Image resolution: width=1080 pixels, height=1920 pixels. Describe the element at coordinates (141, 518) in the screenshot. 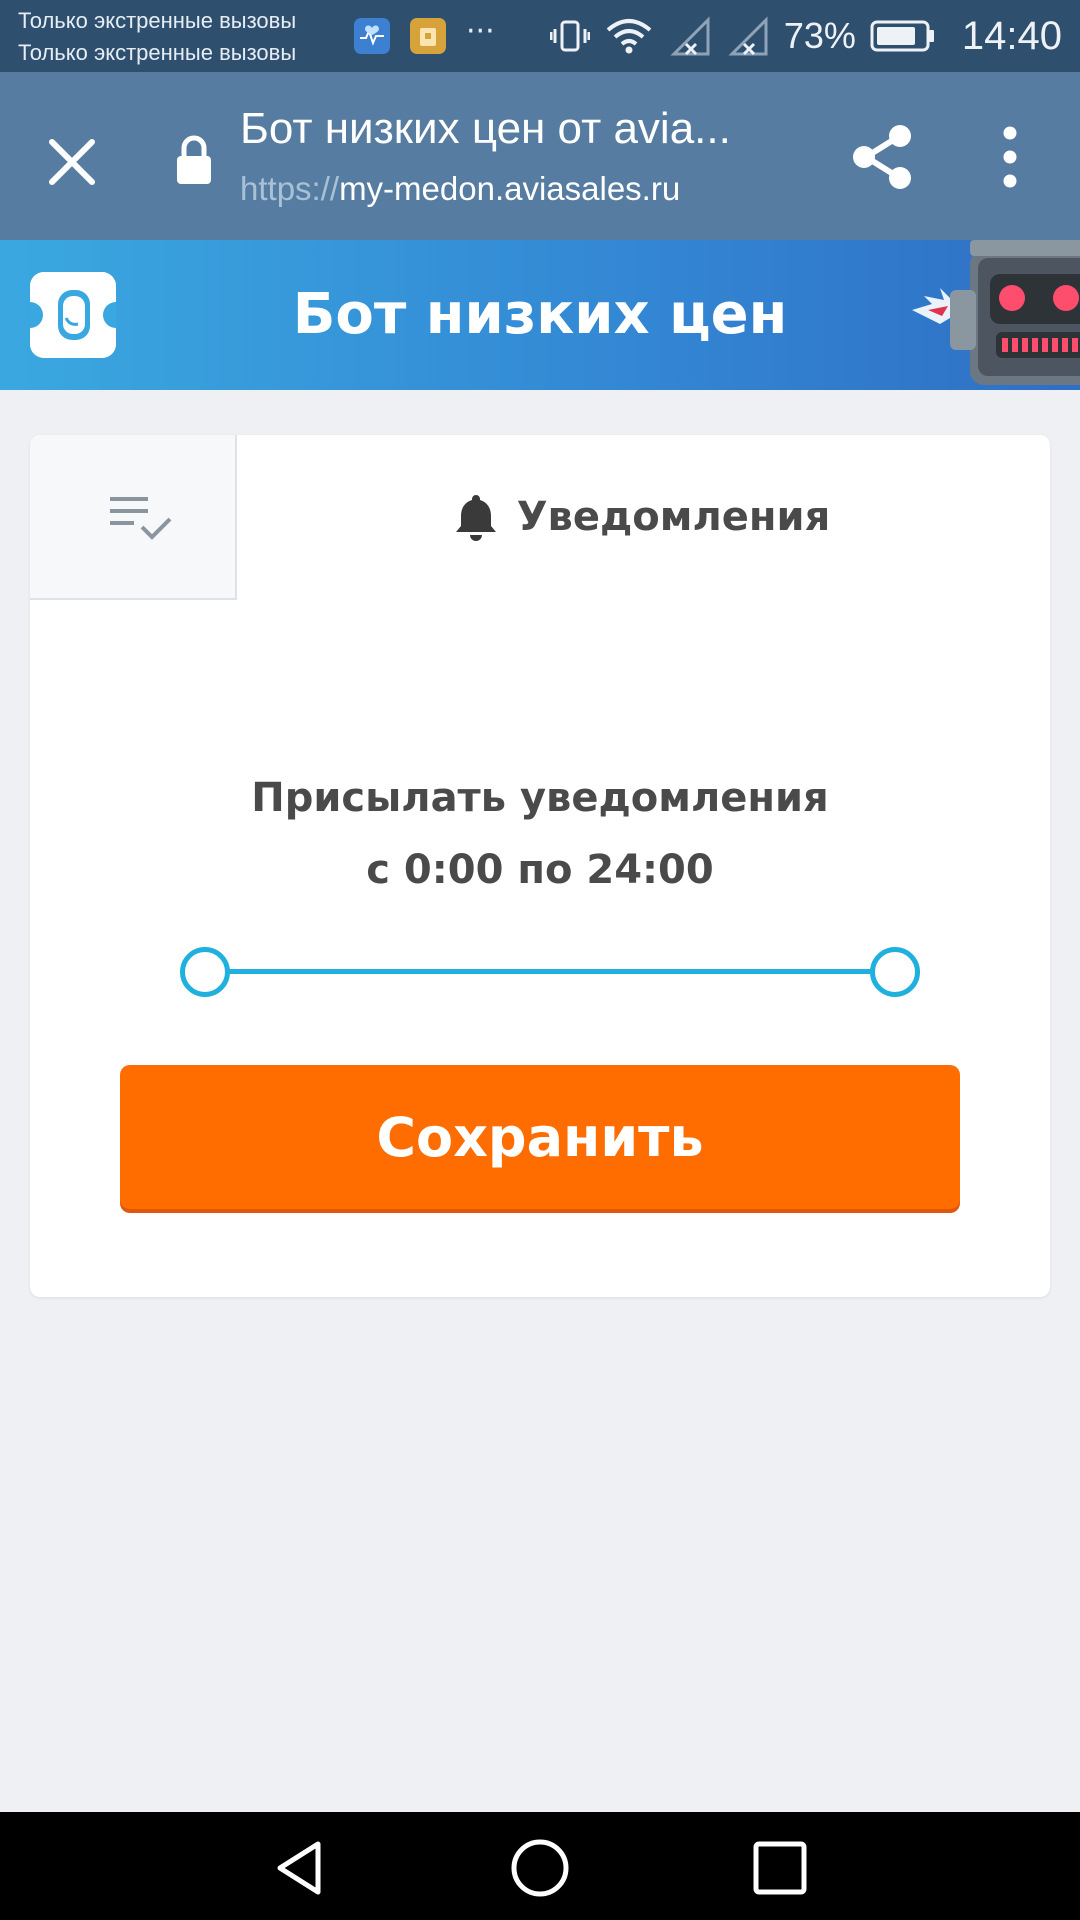

I see `checklist-icon` at that location.